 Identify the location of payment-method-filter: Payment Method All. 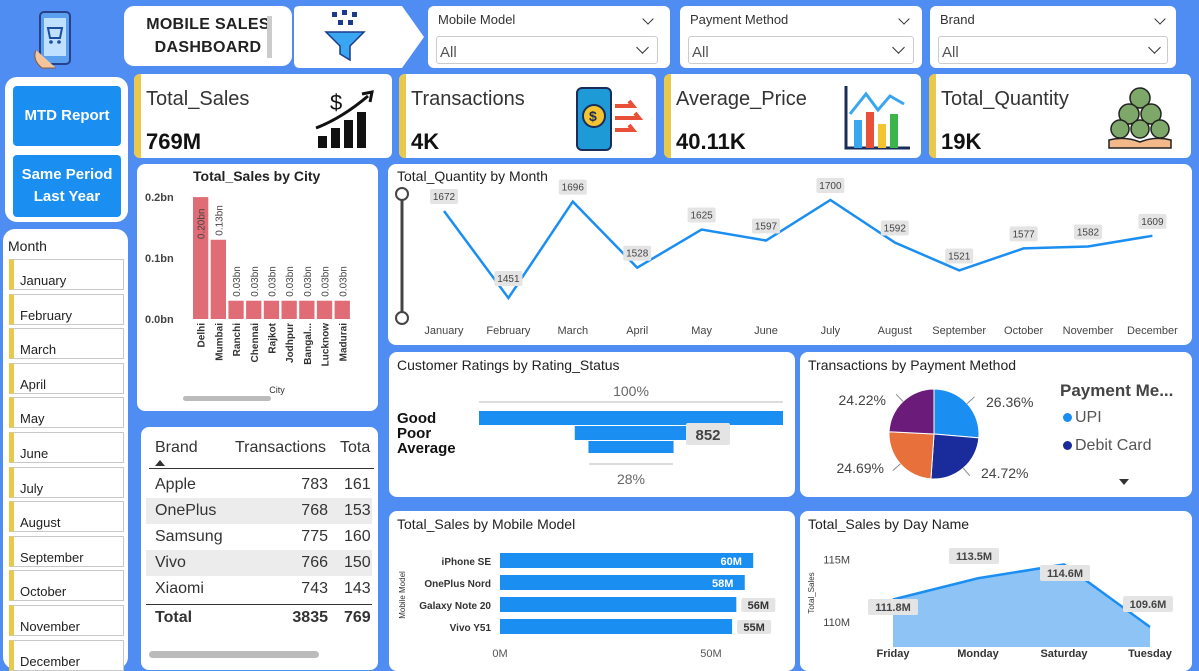
(801, 37).